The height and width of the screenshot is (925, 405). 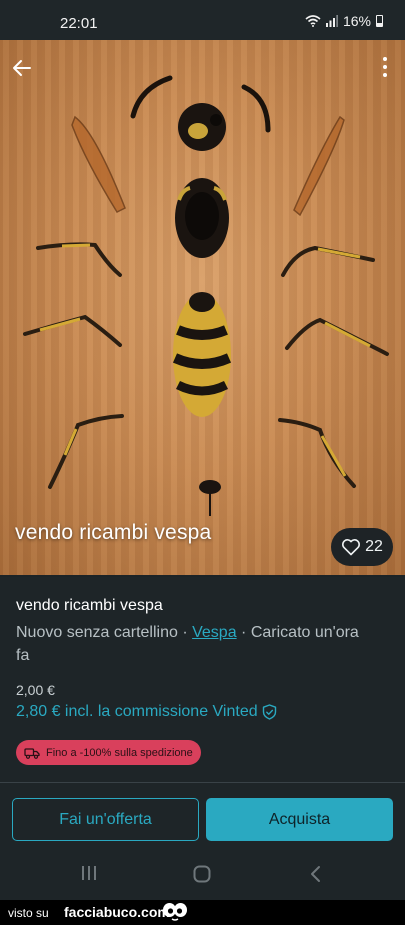 I want to click on more-vertical-icon, so click(x=385, y=67).